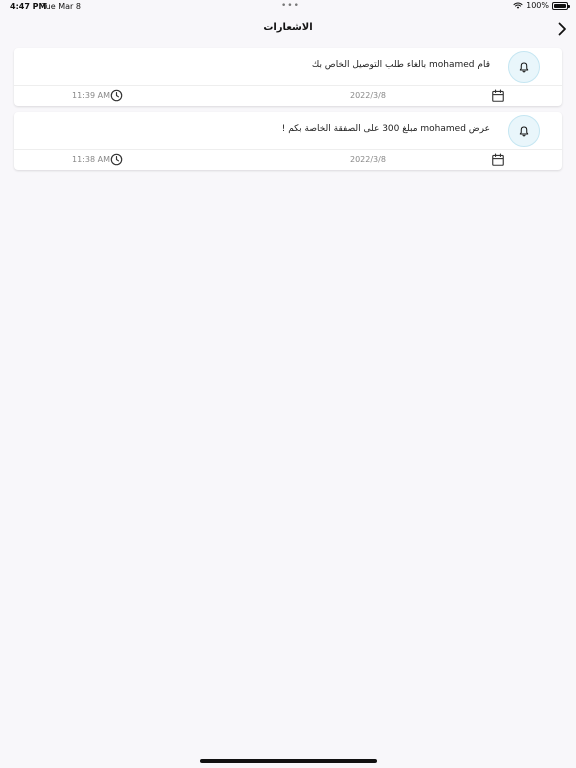 Image resolution: width=576 pixels, height=768 pixels. I want to click on chevron-right-icon, so click(562, 29).